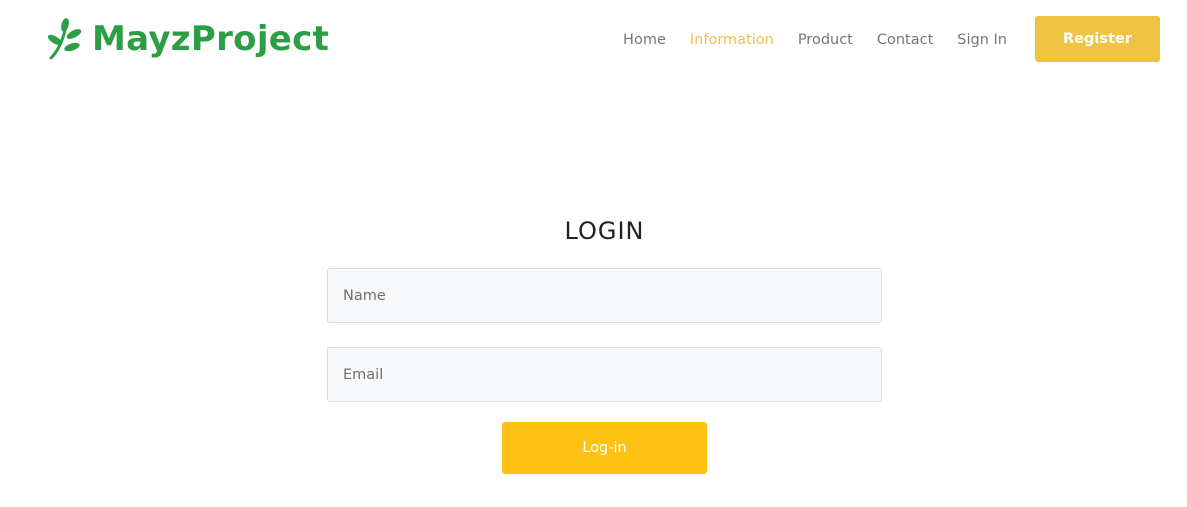  What do you see at coordinates (1097, 39) in the screenshot?
I see `register-button: Register` at bounding box center [1097, 39].